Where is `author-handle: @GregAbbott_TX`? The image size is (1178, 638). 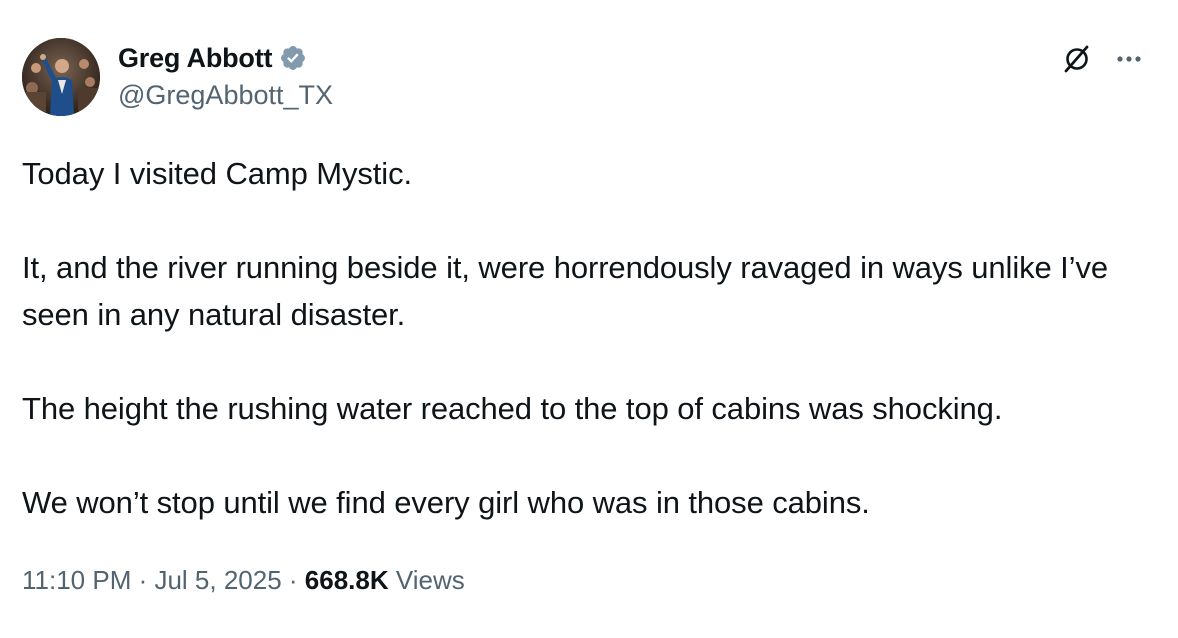
author-handle: @GregAbbott_TX is located at coordinates (225, 95).